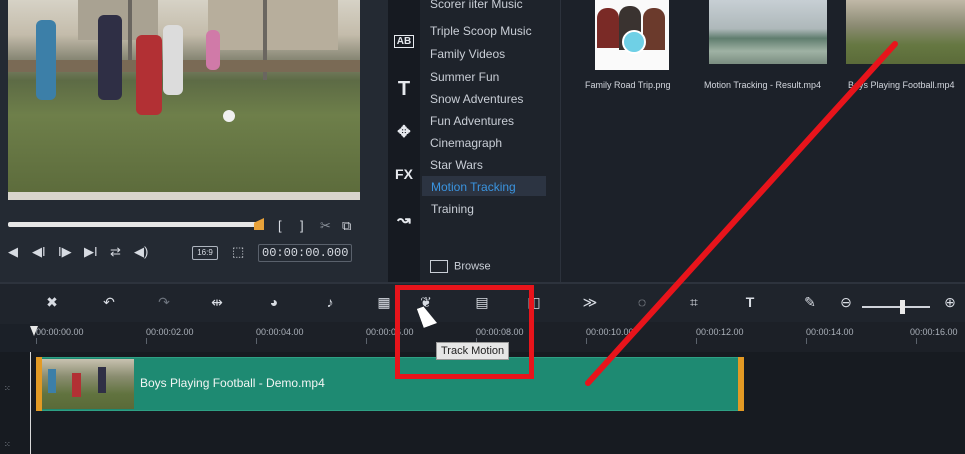 Image resolution: width=965 pixels, height=454 pixels. I want to click on annotation-highlight-box, so click(464, 332).